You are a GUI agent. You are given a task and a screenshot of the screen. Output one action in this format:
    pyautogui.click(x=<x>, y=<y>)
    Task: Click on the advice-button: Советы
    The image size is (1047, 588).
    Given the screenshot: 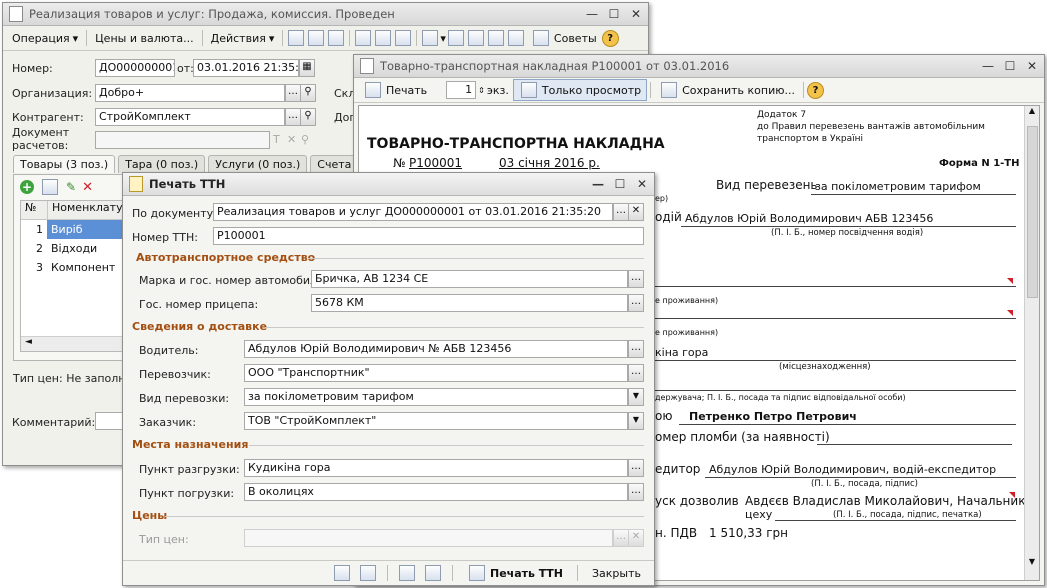 What is the action you would take?
    pyautogui.click(x=564, y=38)
    